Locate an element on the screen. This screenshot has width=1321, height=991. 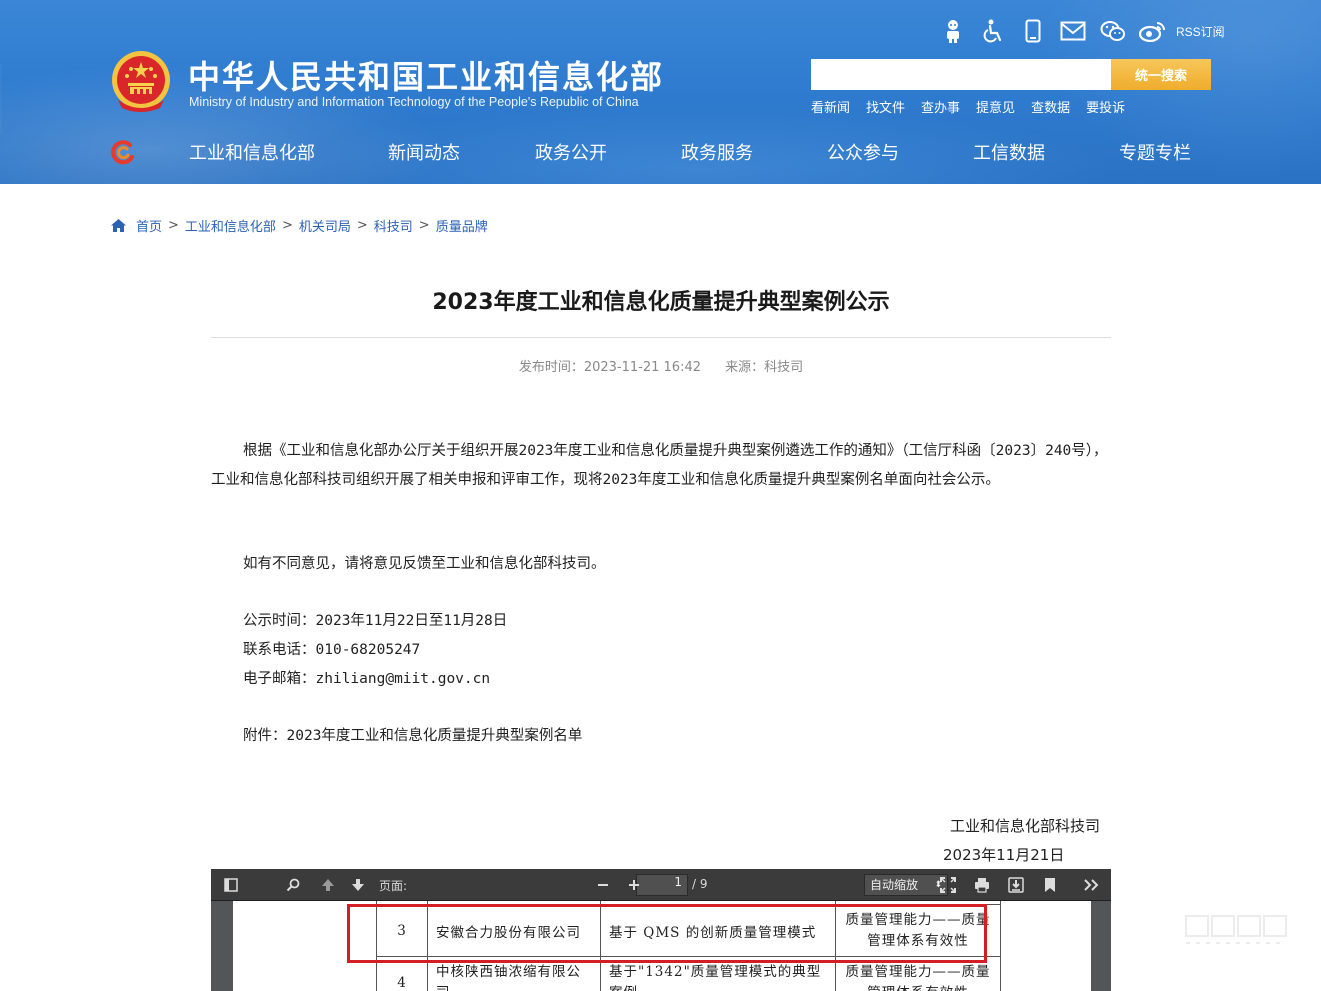
mail-icon is located at coordinates (1073, 31).